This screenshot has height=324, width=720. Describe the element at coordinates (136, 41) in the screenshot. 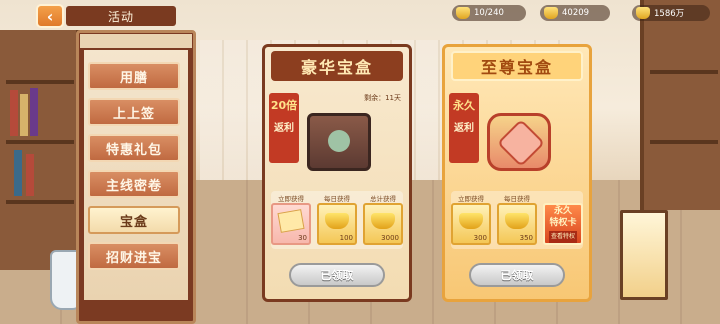

I see `menu-scroll-top` at that location.